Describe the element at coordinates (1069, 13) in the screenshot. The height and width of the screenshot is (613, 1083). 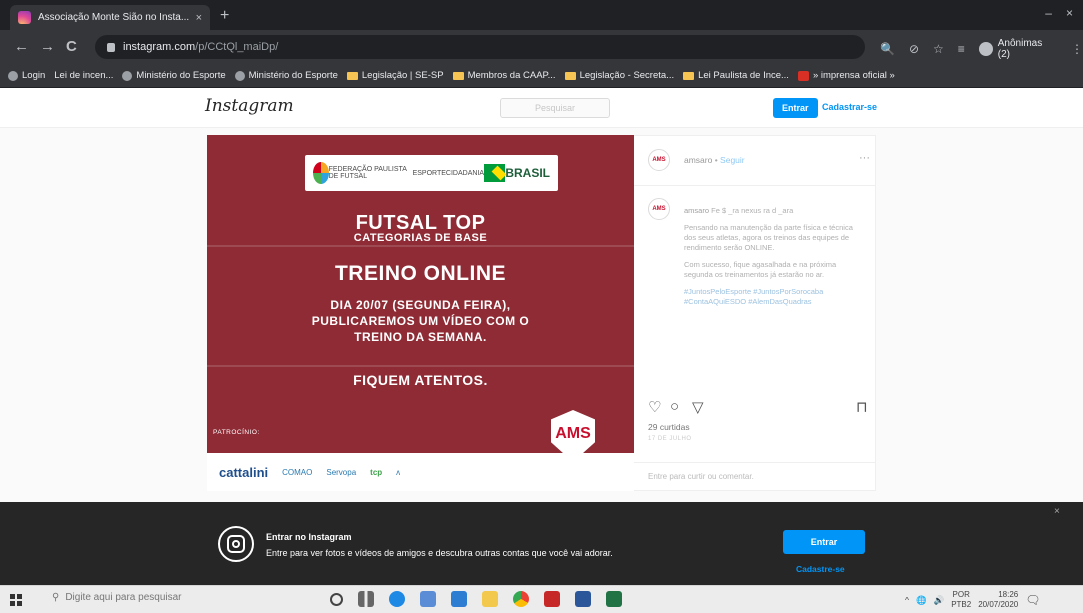
I see `close-window-button: ×` at that location.